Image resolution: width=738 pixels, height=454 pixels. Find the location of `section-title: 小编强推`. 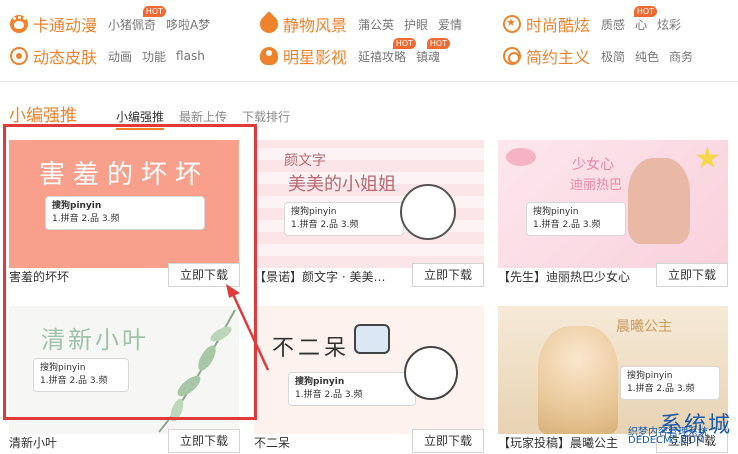

section-title: 小编强推 is located at coordinates (43, 116).